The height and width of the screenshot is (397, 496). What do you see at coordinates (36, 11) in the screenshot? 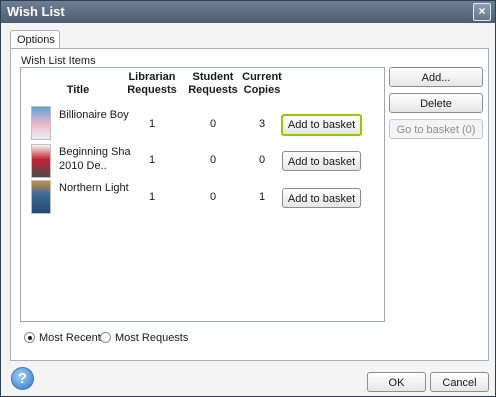
I see `dialog-title: Wish List` at bounding box center [36, 11].